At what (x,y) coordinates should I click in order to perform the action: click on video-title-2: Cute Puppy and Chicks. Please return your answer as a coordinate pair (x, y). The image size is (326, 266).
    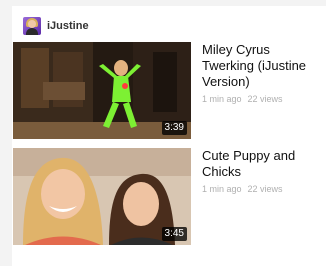
    Looking at the image, I should click on (262, 164).